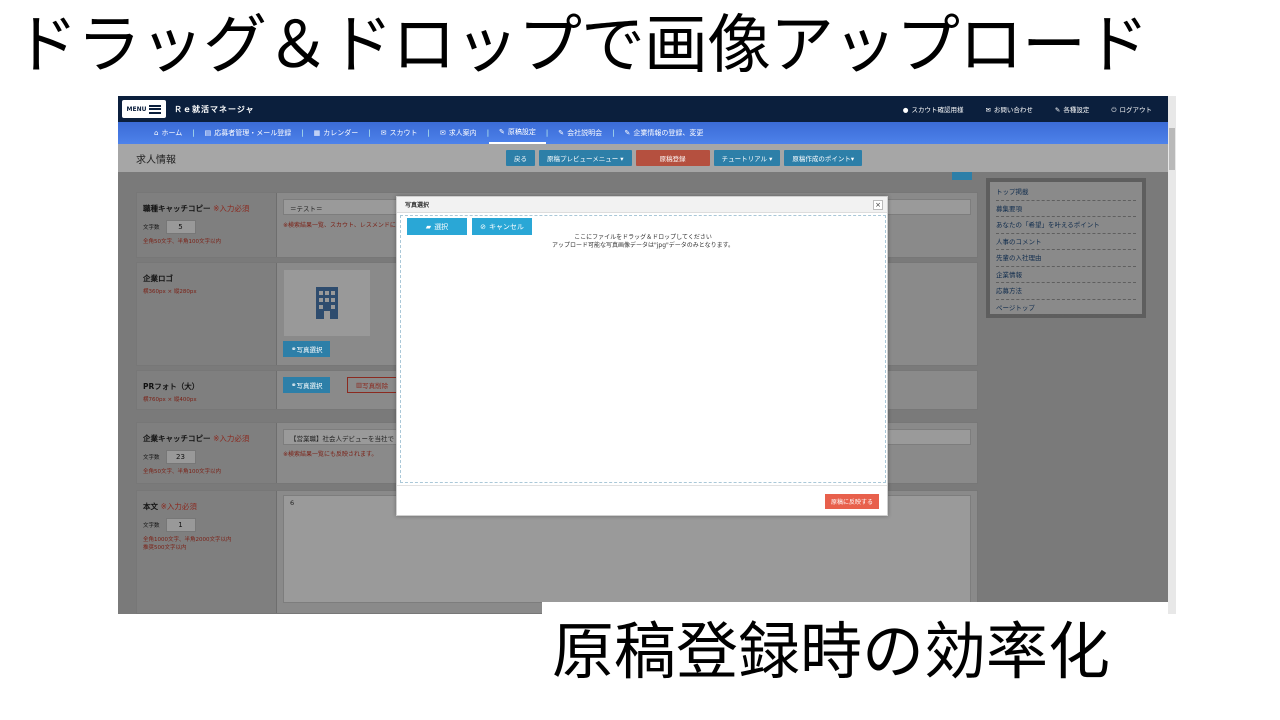  What do you see at coordinates (517, 133) in the screenshot?
I see `nav-manuscript: ✎ 原稿設定` at bounding box center [517, 133].